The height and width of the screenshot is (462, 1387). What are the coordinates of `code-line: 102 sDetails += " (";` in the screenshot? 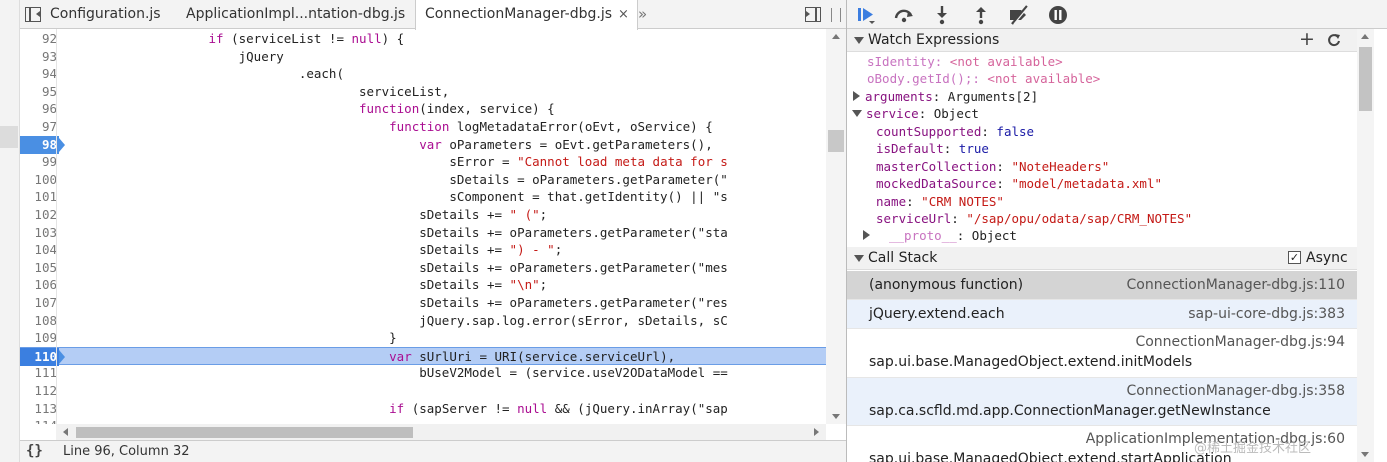 It's located at (423, 215).